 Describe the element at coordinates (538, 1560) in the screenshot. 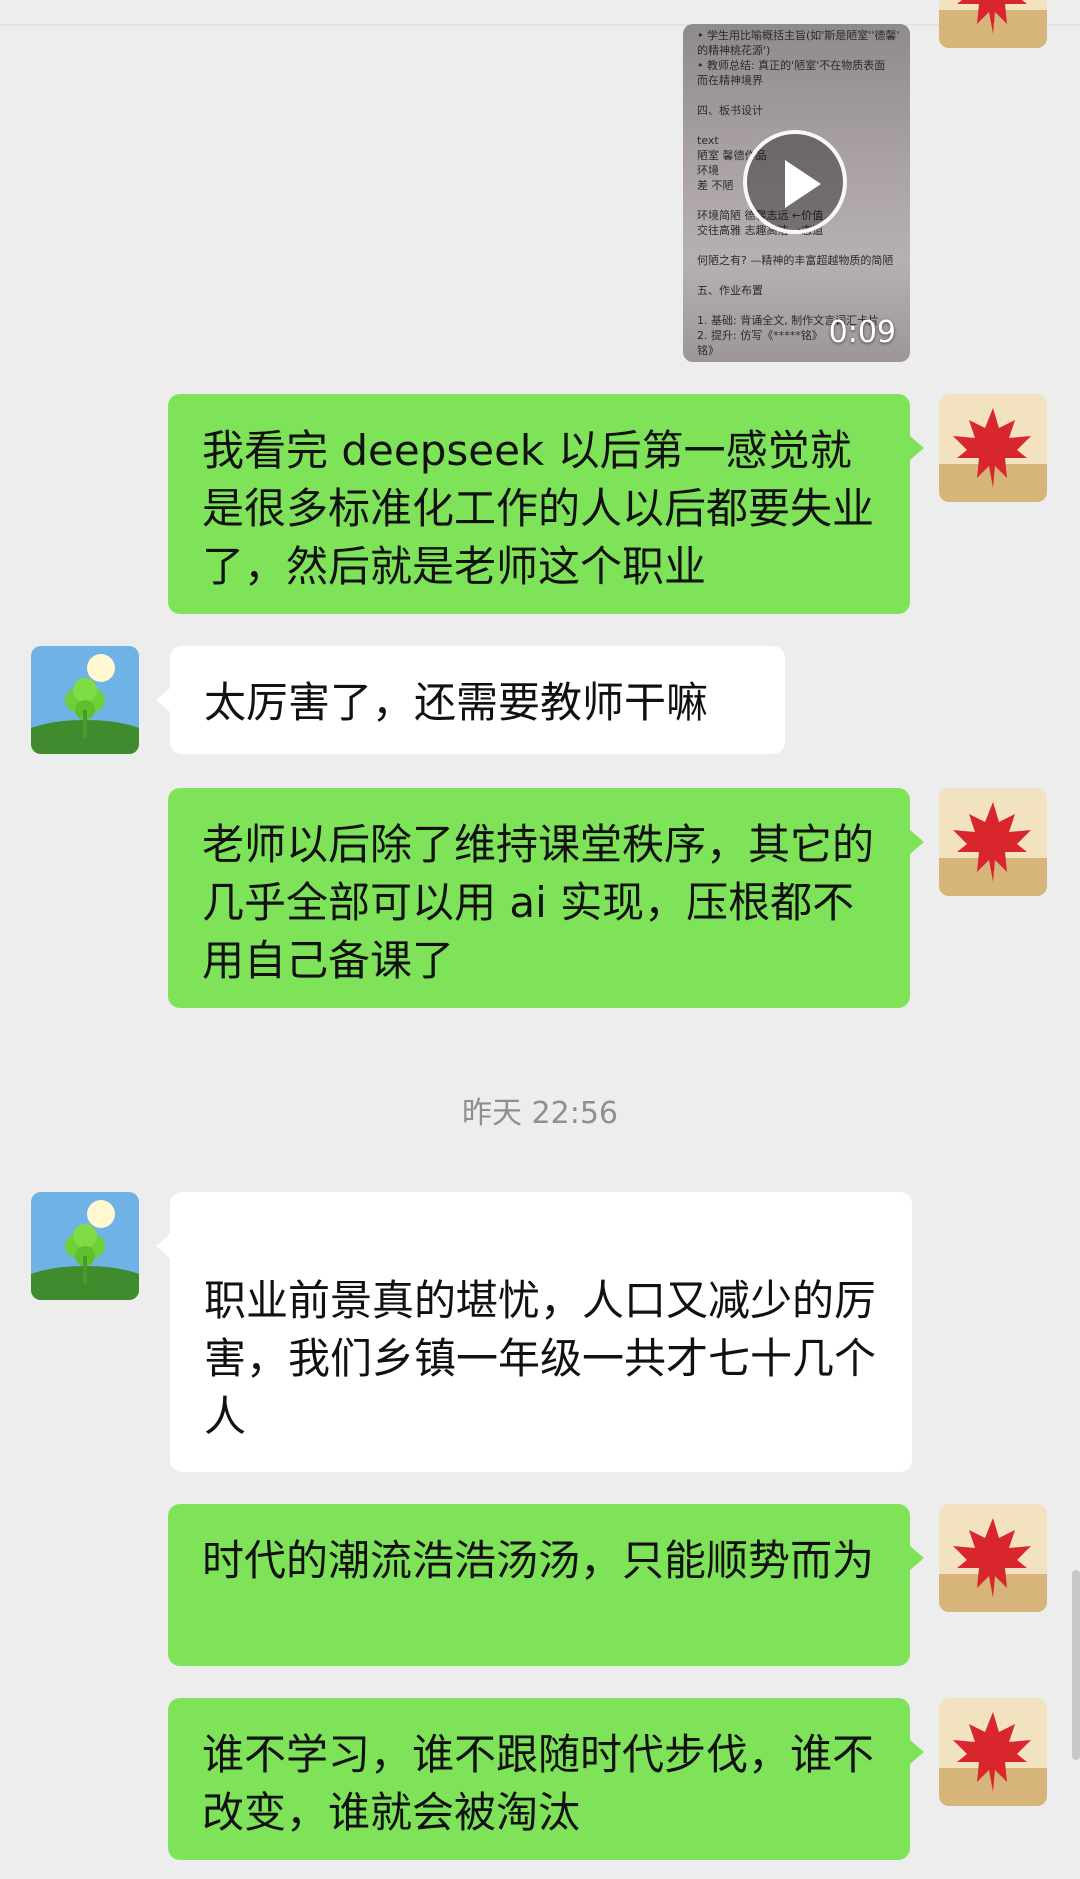

I see `message-text: 时代的潮流浩浩汤汤，只能顺势而为` at that location.